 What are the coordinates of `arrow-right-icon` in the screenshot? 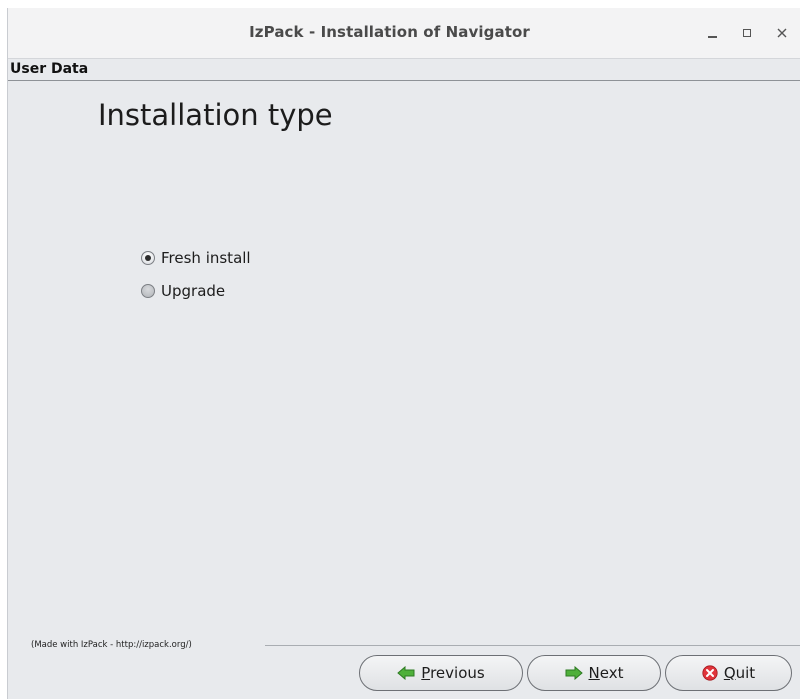 It's located at (574, 673).